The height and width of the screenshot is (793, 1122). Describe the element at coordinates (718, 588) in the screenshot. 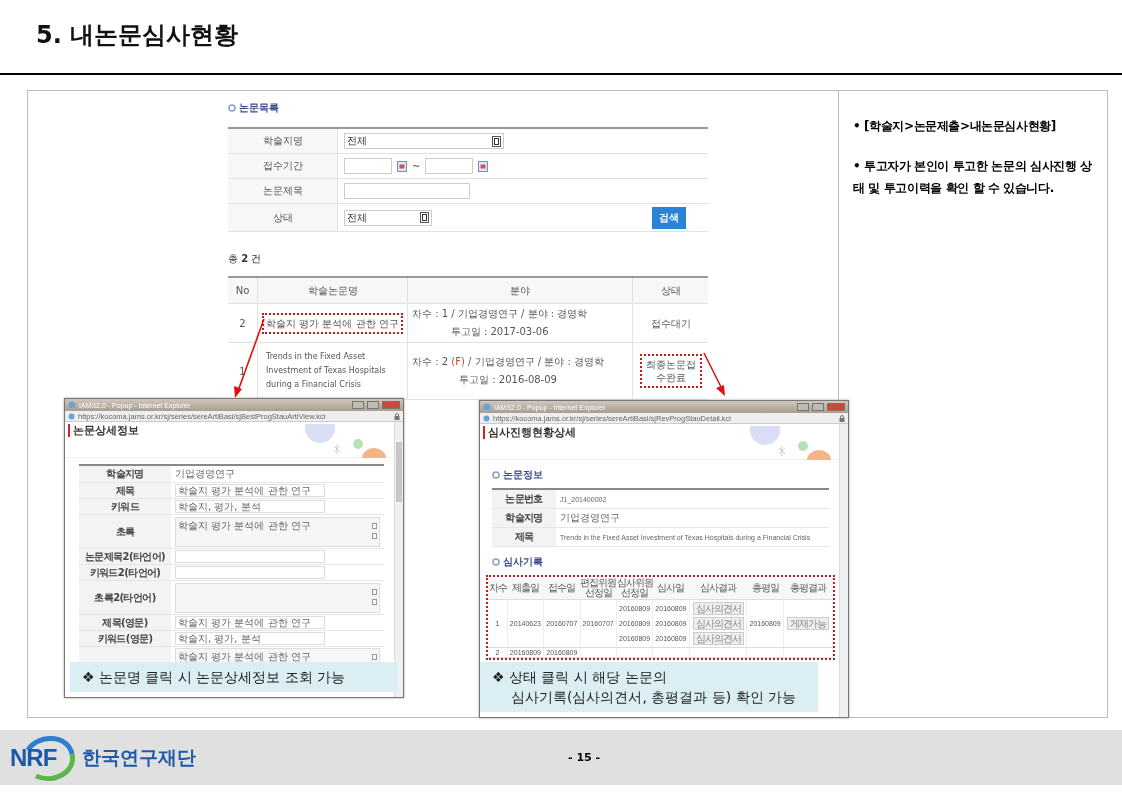

I see `column-header: 심사결과` at that location.